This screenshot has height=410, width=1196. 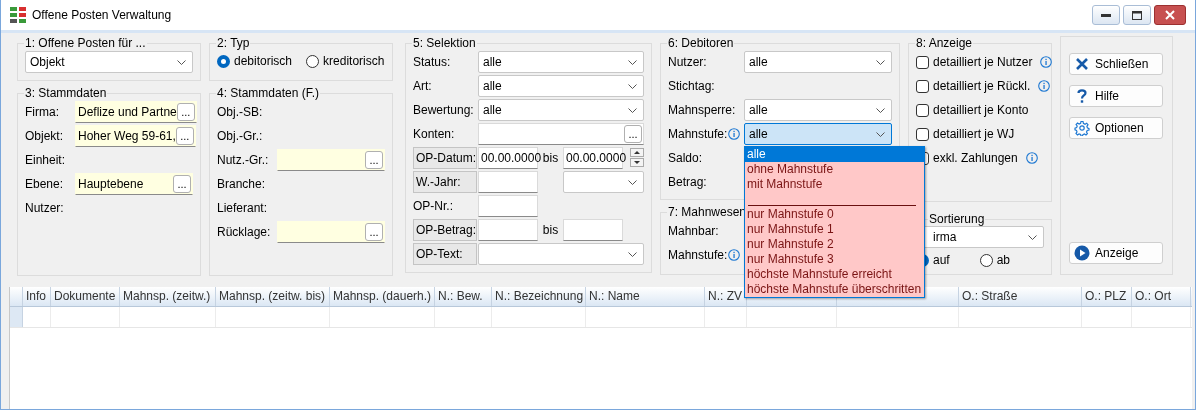 I want to click on field-label: Art:, so click(x=422, y=86).